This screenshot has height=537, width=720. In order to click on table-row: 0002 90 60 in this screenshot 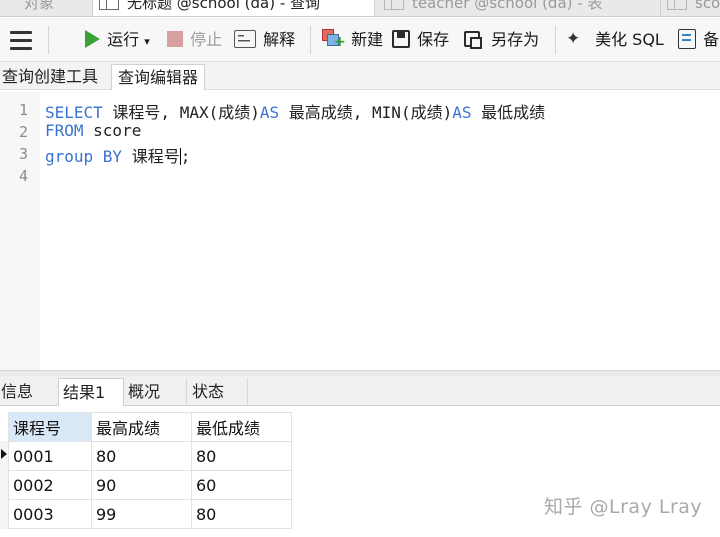, I will do `click(150, 485)`.